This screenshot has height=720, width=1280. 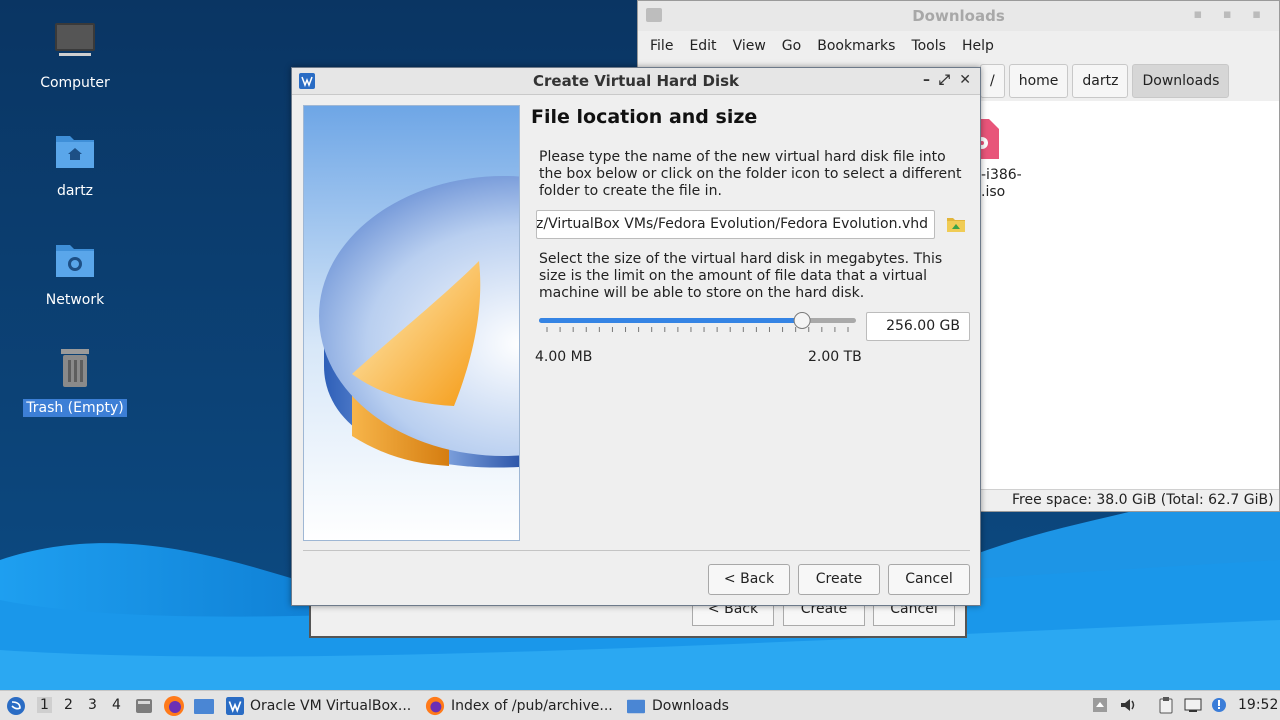 I want to click on workspace-2: 2, so click(x=68, y=705).